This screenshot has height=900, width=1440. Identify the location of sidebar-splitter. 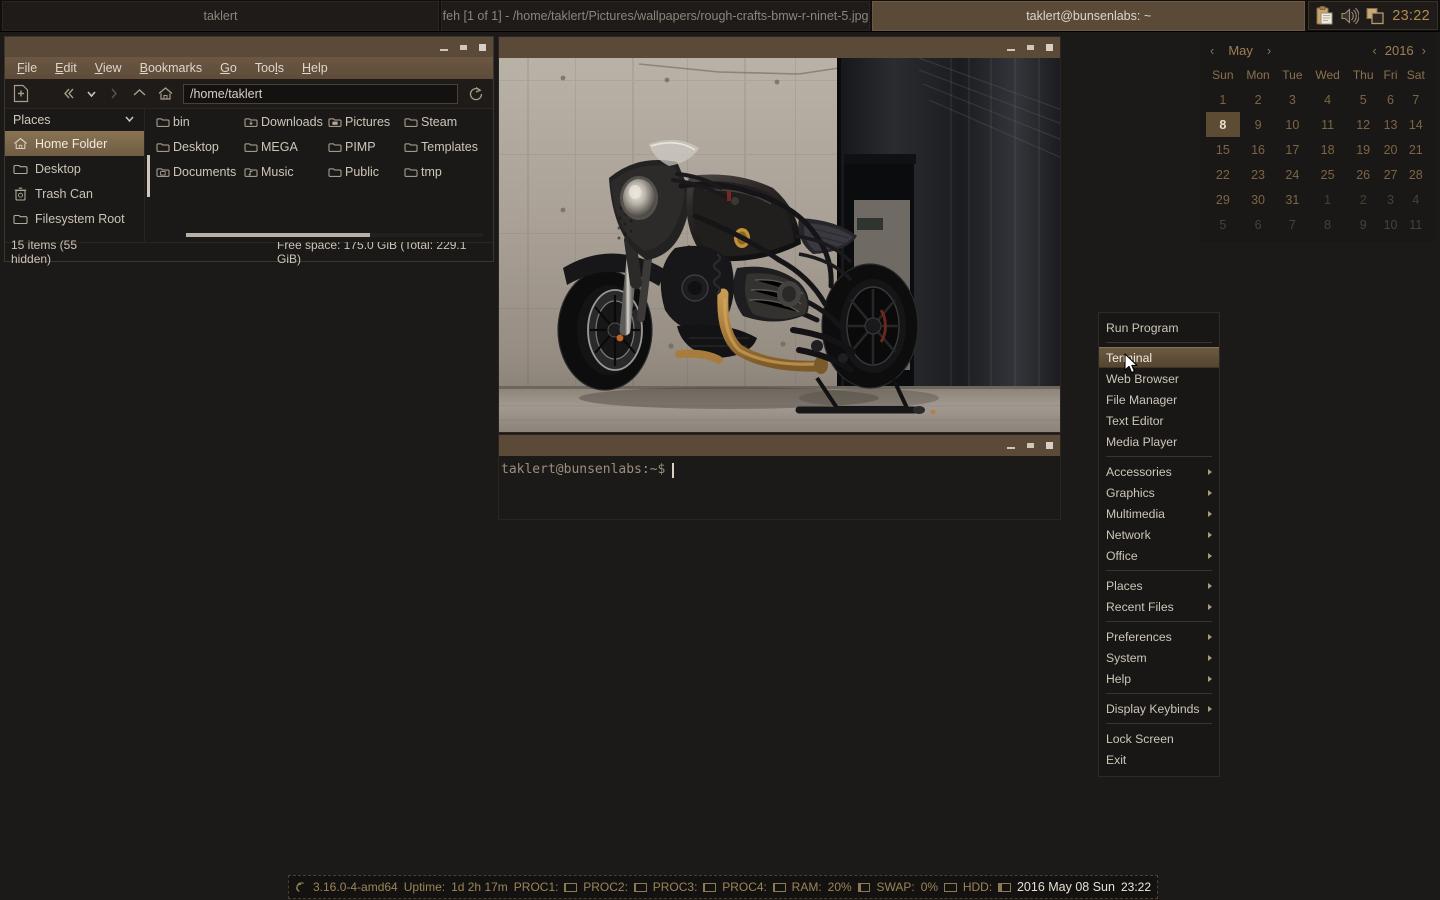
(148, 175).